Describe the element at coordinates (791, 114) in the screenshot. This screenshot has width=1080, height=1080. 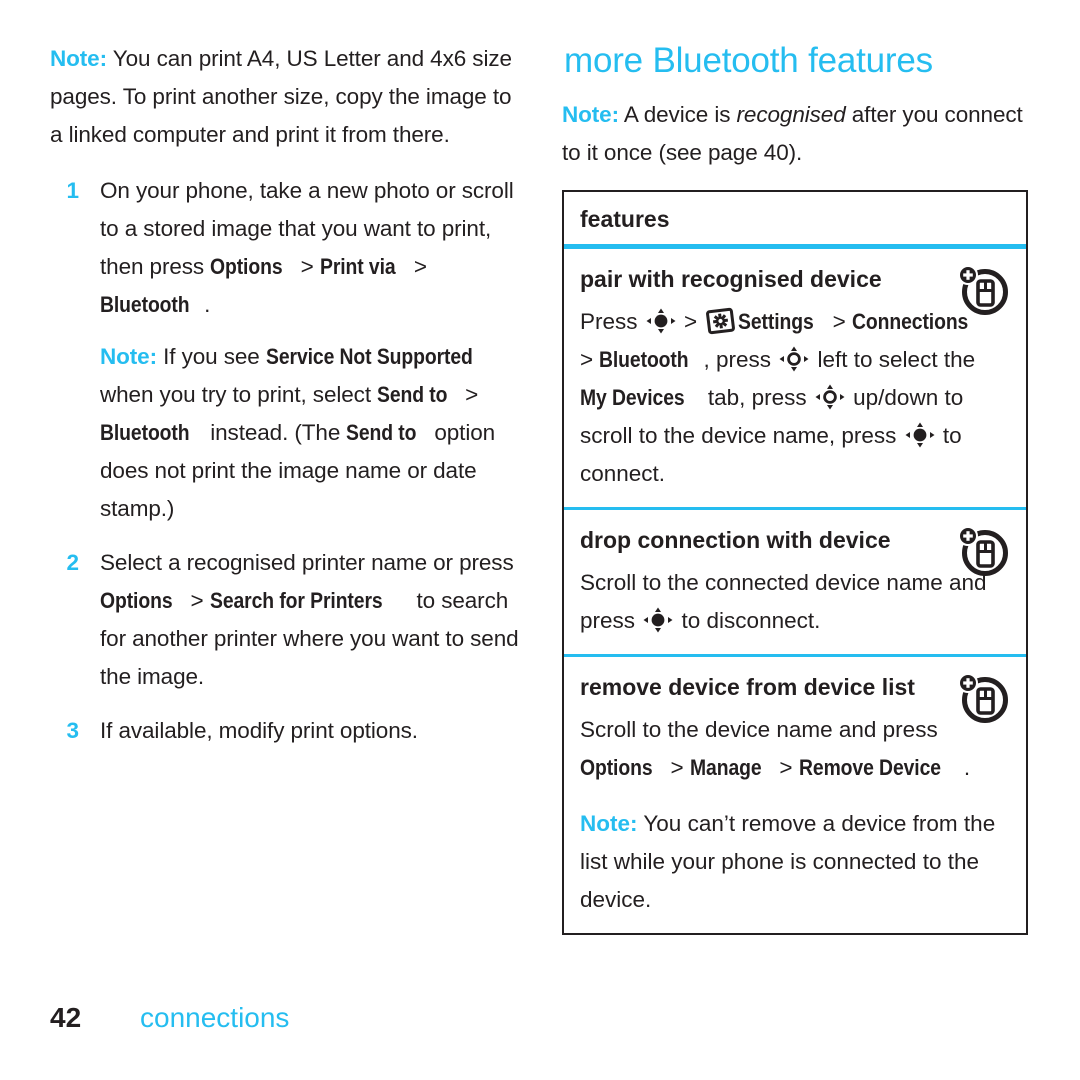
I see `emphasis-recognised: recognised` at that location.